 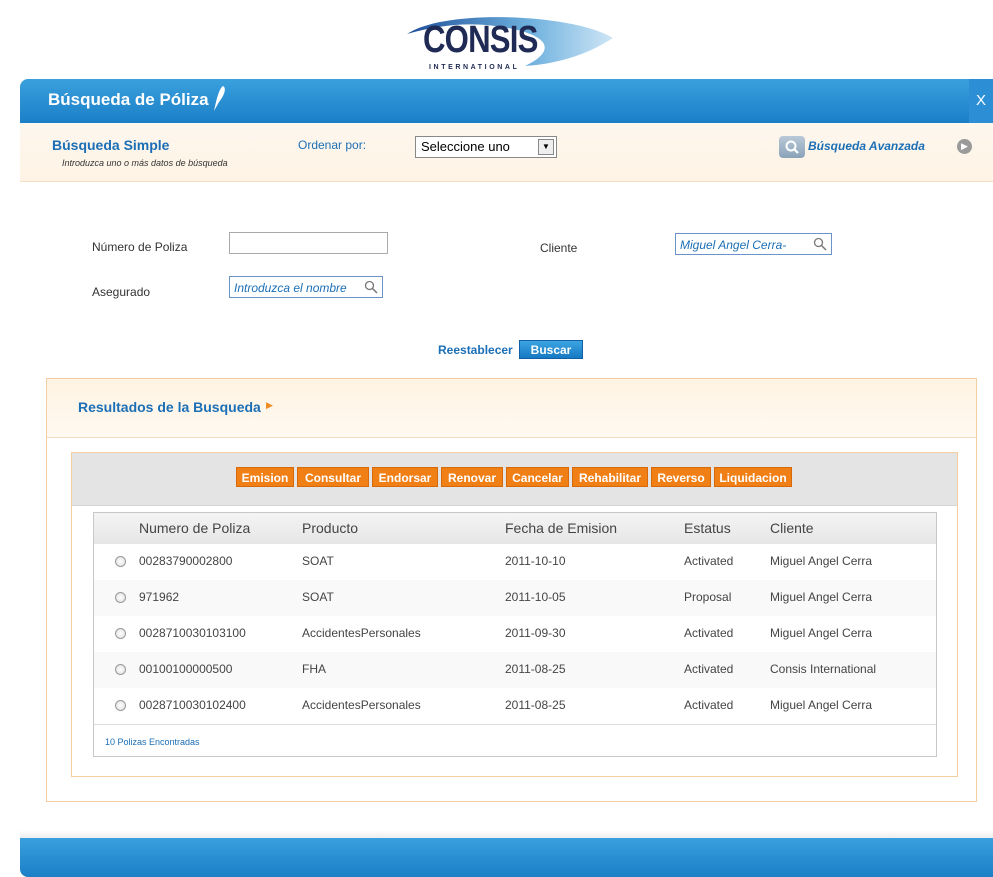 What do you see at coordinates (792, 528) in the screenshot?
I see `column-header: Cliente` at bounding box center [792, 528].